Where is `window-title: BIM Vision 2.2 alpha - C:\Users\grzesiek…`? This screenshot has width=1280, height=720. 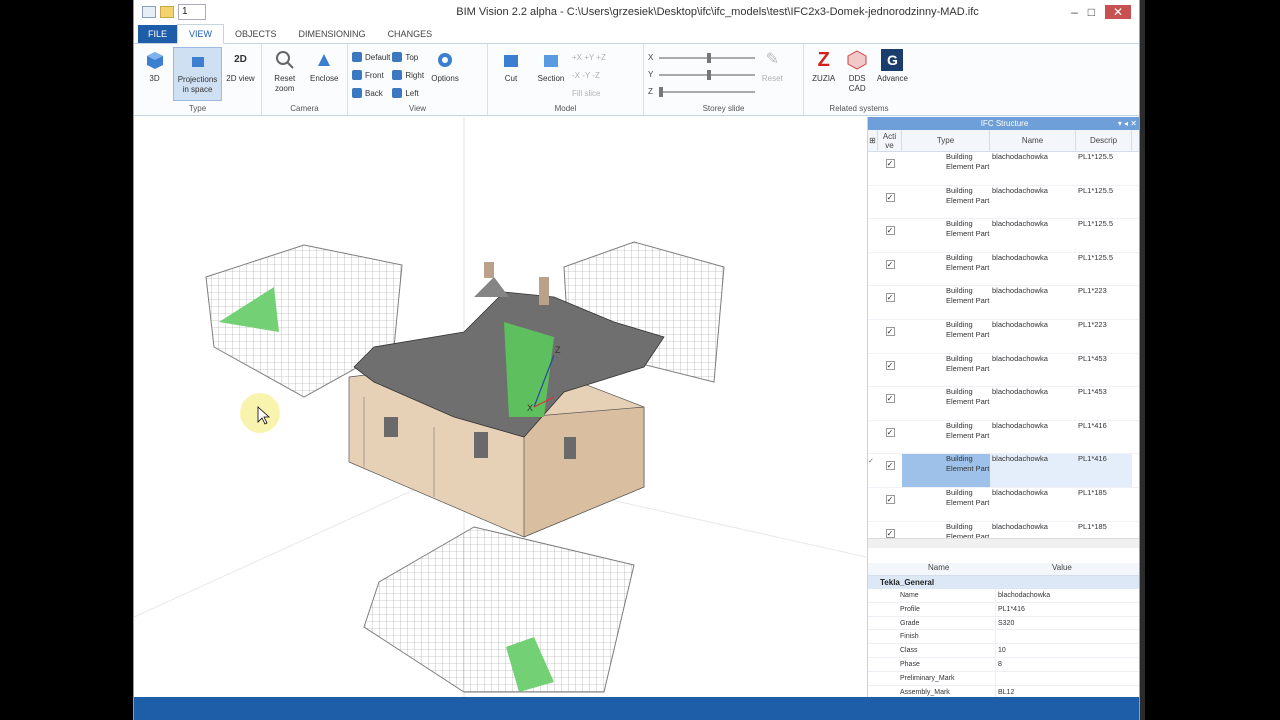 window-title: BIM Vision 2.2 alpha - C:\Users\grzesiek… is located at coordinates (717, 12).